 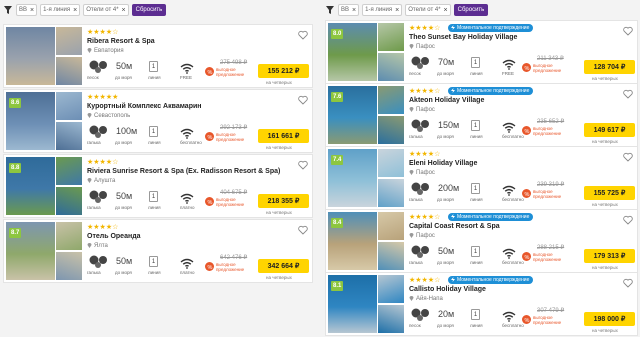 What do you see at coordinates (366, 115) in the screenshot?
I see `hotel-photo: 7.6` at bounding box center [366, 115].